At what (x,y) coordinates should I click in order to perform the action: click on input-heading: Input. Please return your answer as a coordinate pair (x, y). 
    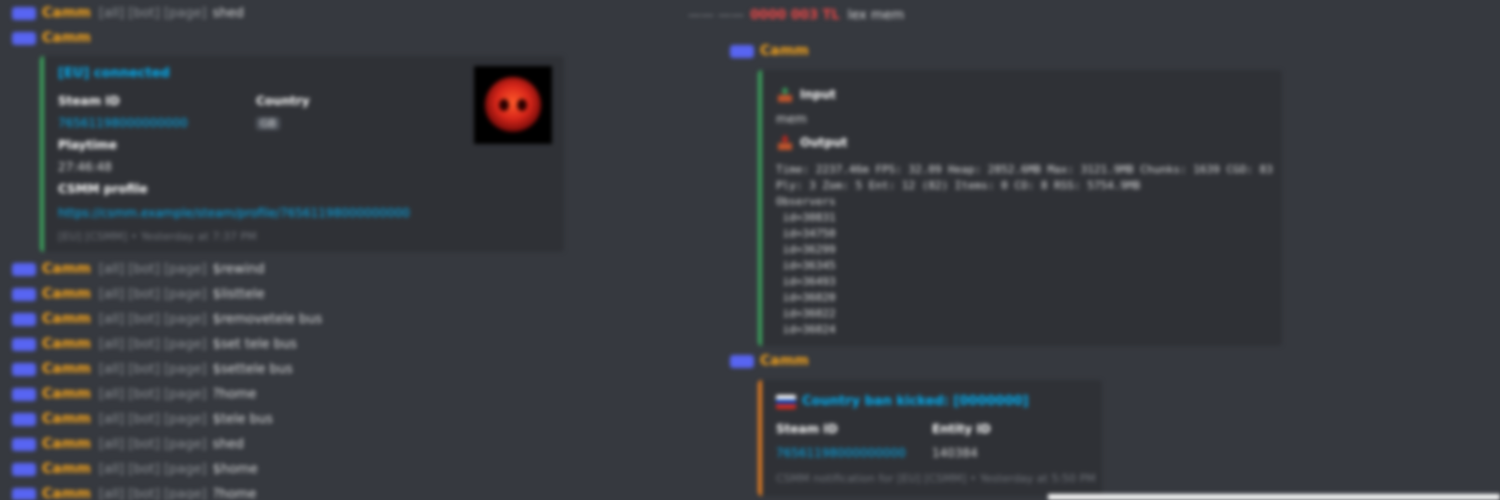
    Looking at the image, I should click on (806, 95).